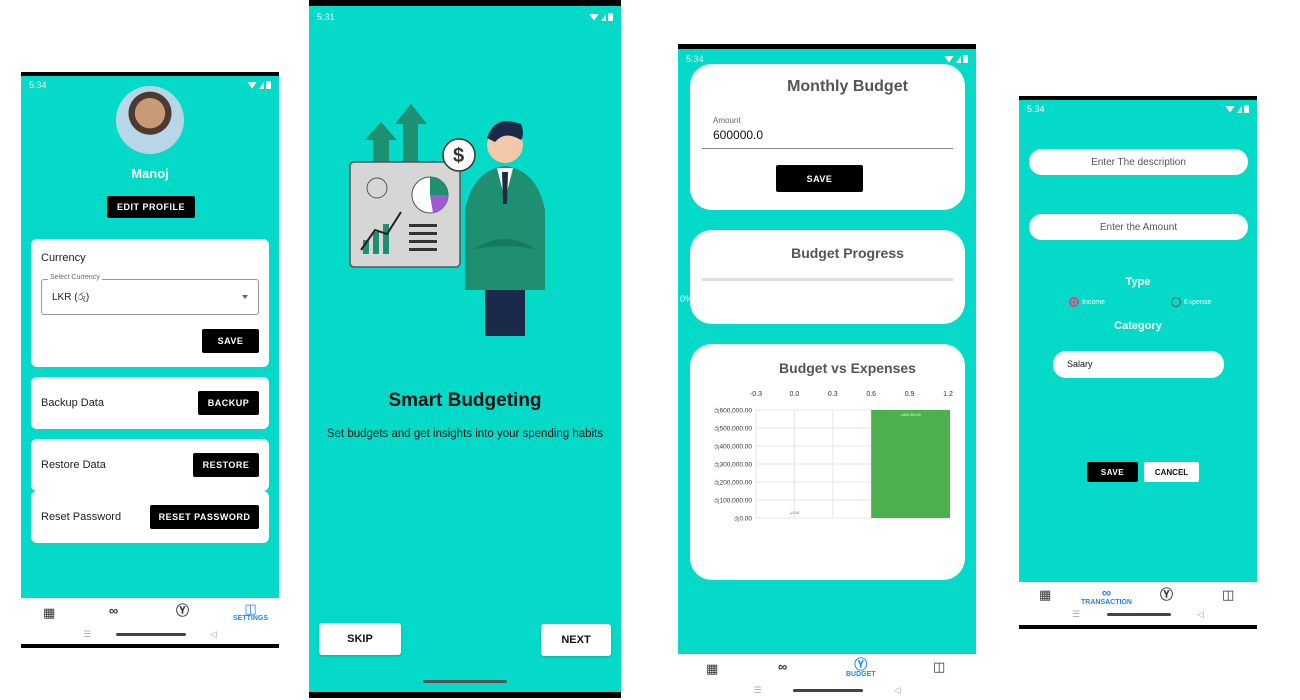 The image size is (1300, 700). What do you see at coordinates (465, 681) in the screenshot?
I see `home-indicator` at bounding box center [465, 681].